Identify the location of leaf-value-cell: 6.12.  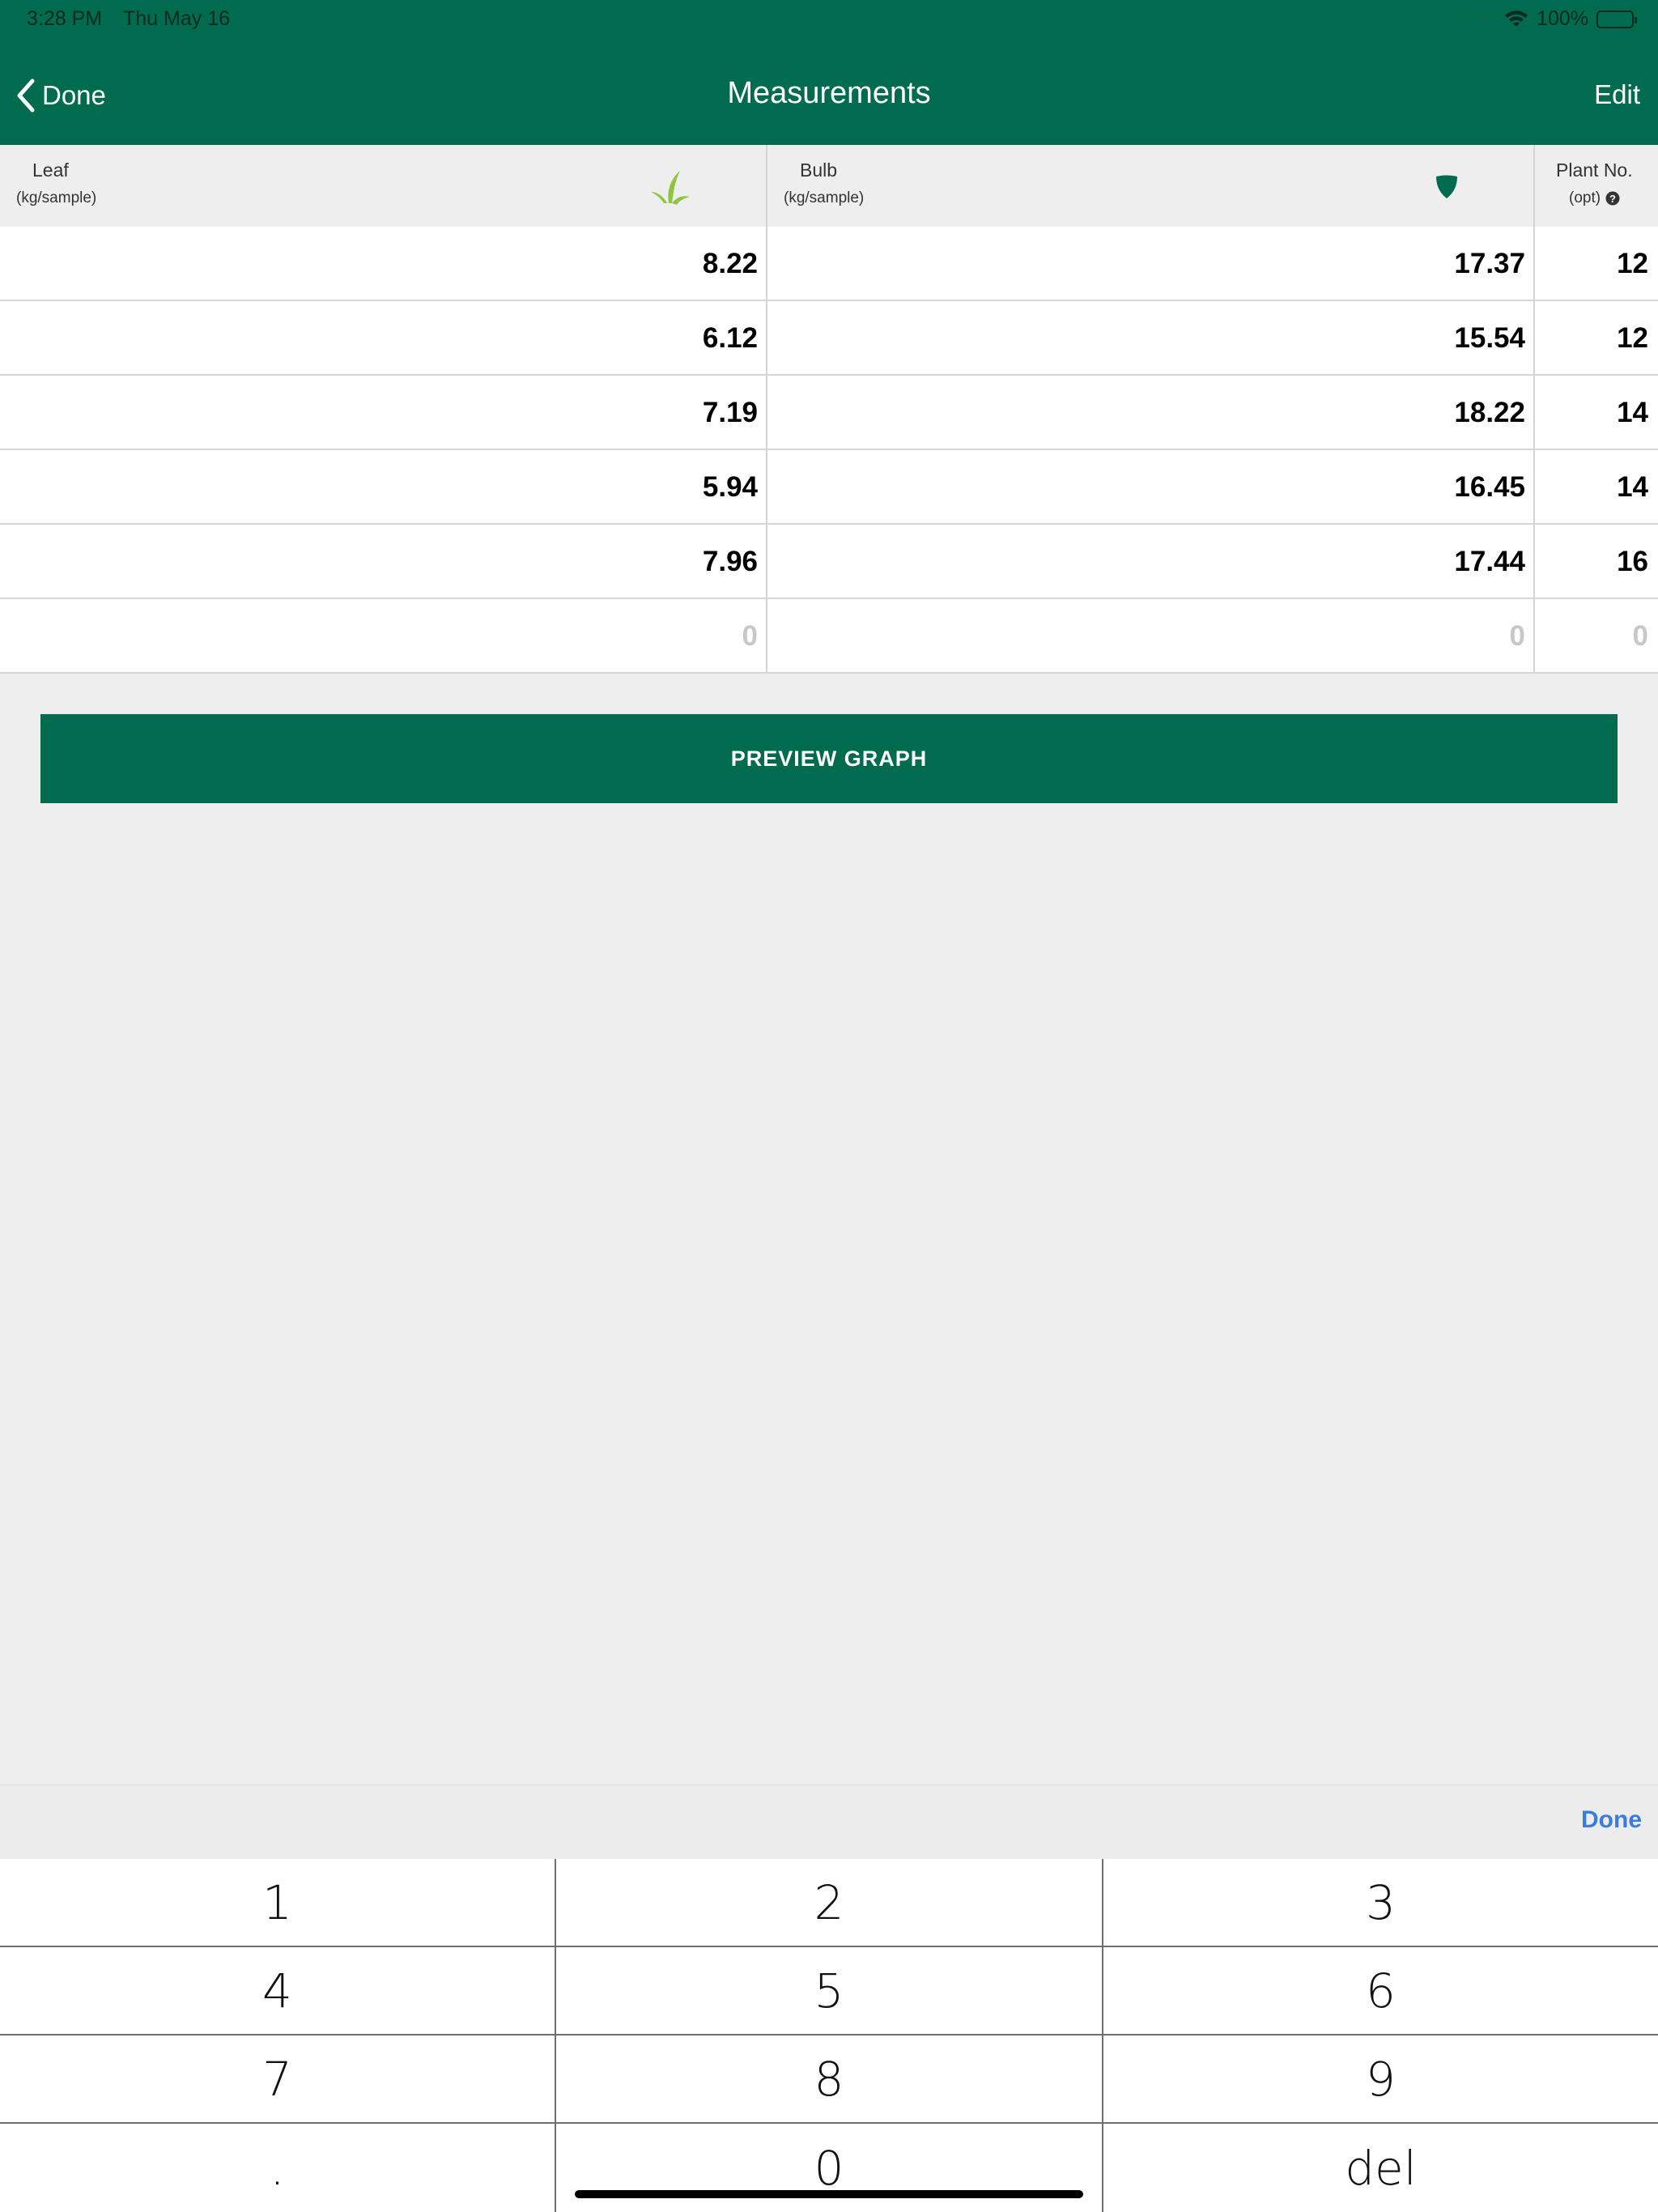
(379, 339).